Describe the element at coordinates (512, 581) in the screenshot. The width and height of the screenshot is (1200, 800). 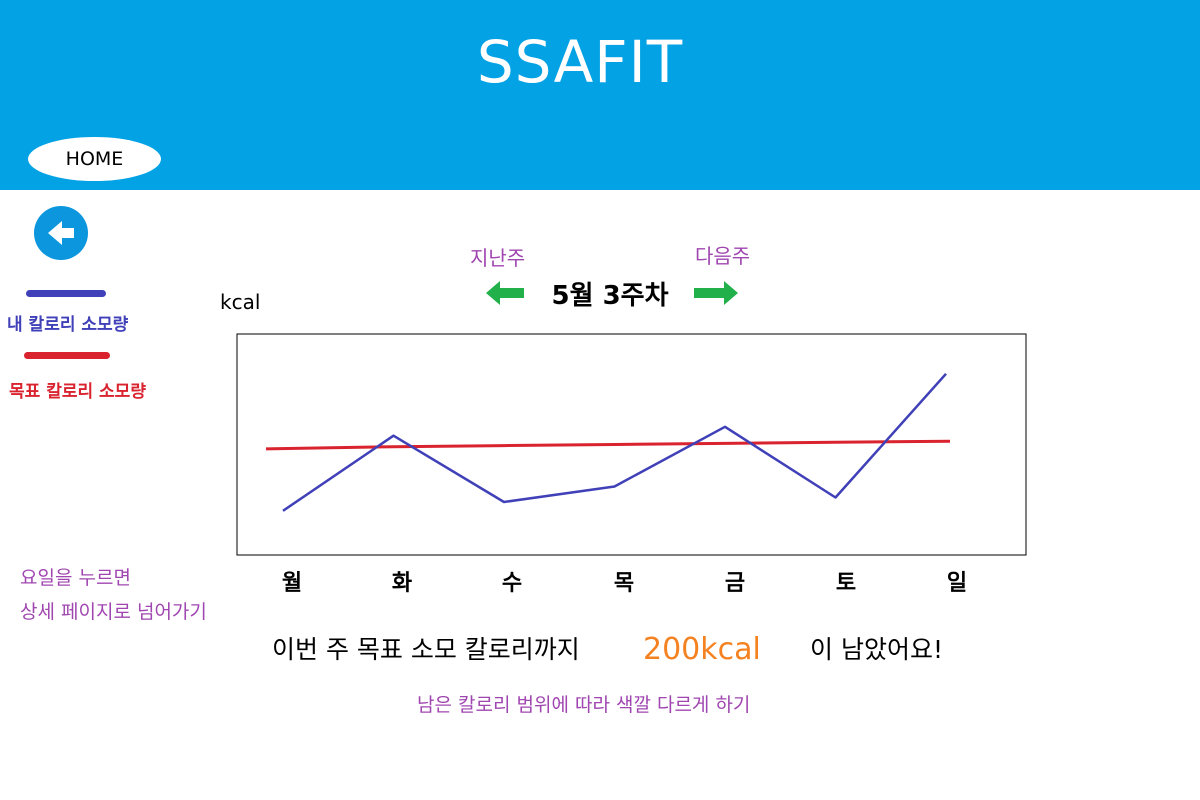
I see `day-label-2: 수` at that location.